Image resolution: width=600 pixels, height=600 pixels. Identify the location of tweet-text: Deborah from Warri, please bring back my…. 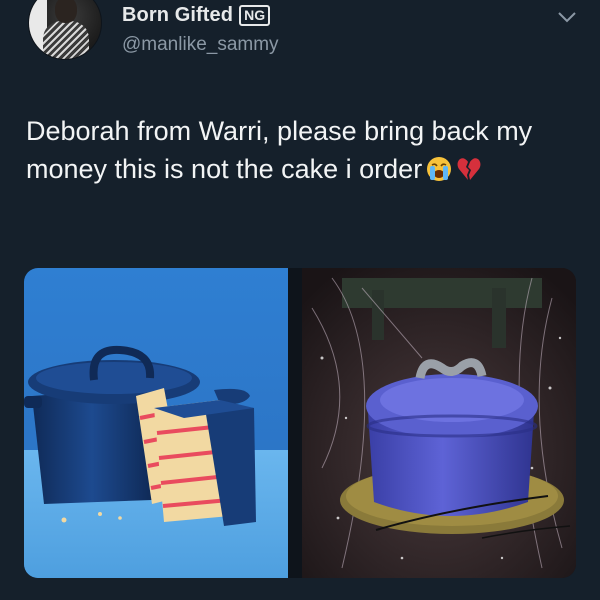
(286, 152).